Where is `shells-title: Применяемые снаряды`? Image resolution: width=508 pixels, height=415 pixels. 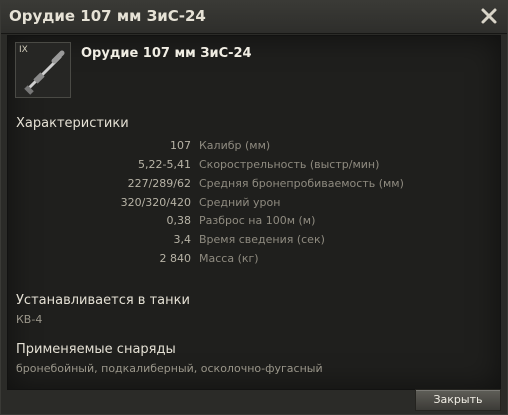
shells-title: Применяемые снаряды is located at coordinates (96, 349).